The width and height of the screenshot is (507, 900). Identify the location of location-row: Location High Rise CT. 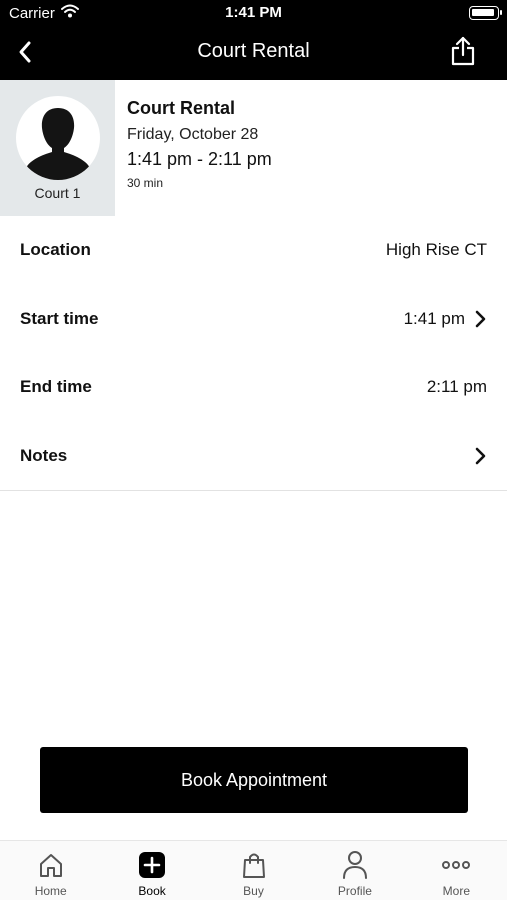
(253, 250).